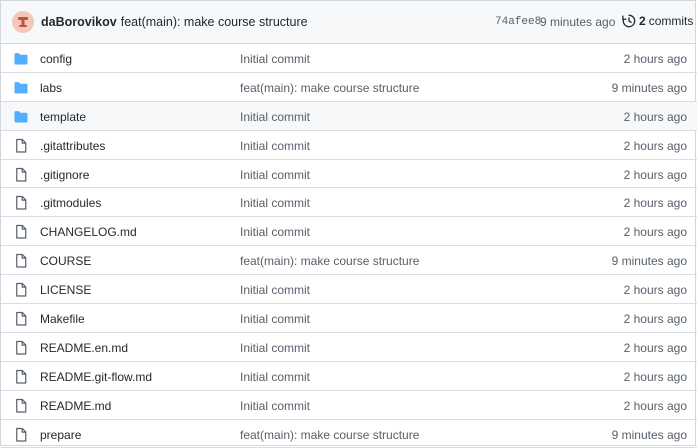 This screenshot has width=698, height=448. I want to click on file-name-link: .gitattributes, so click(72, 146).